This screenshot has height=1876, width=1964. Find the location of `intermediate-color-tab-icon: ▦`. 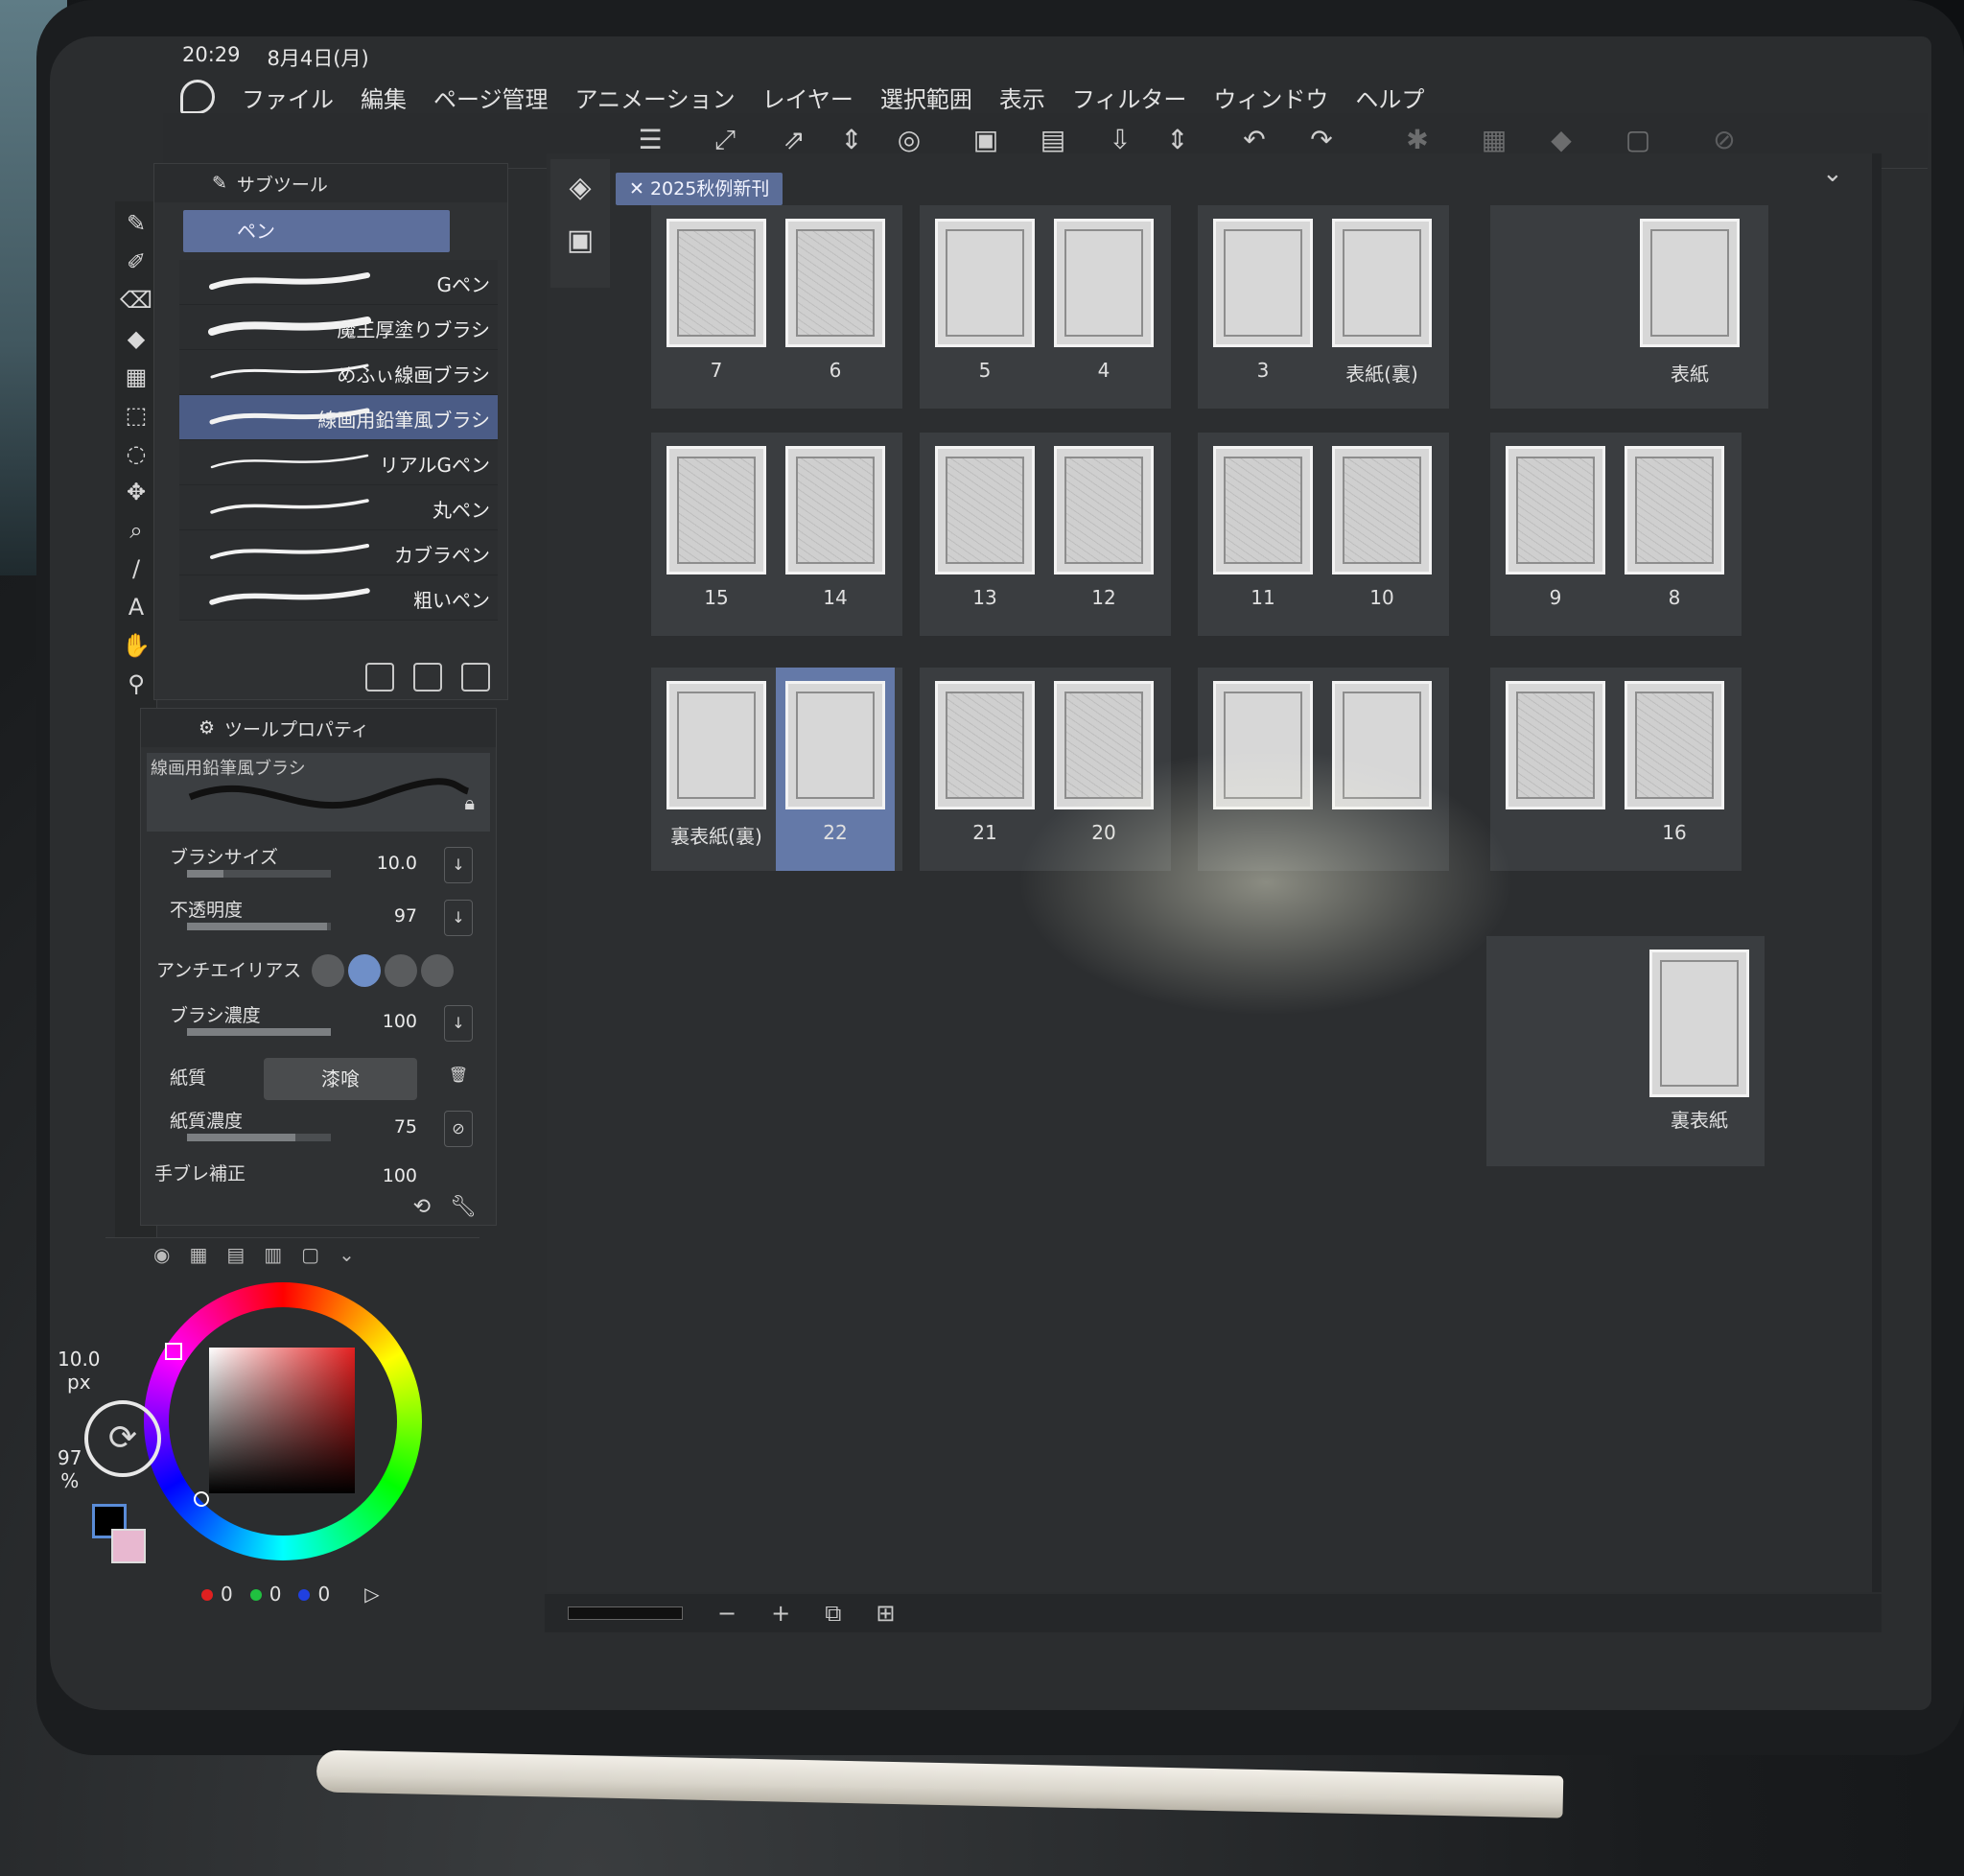

intermediate-color-tab-icon: ▦ is located at coordinates (198, 1254).